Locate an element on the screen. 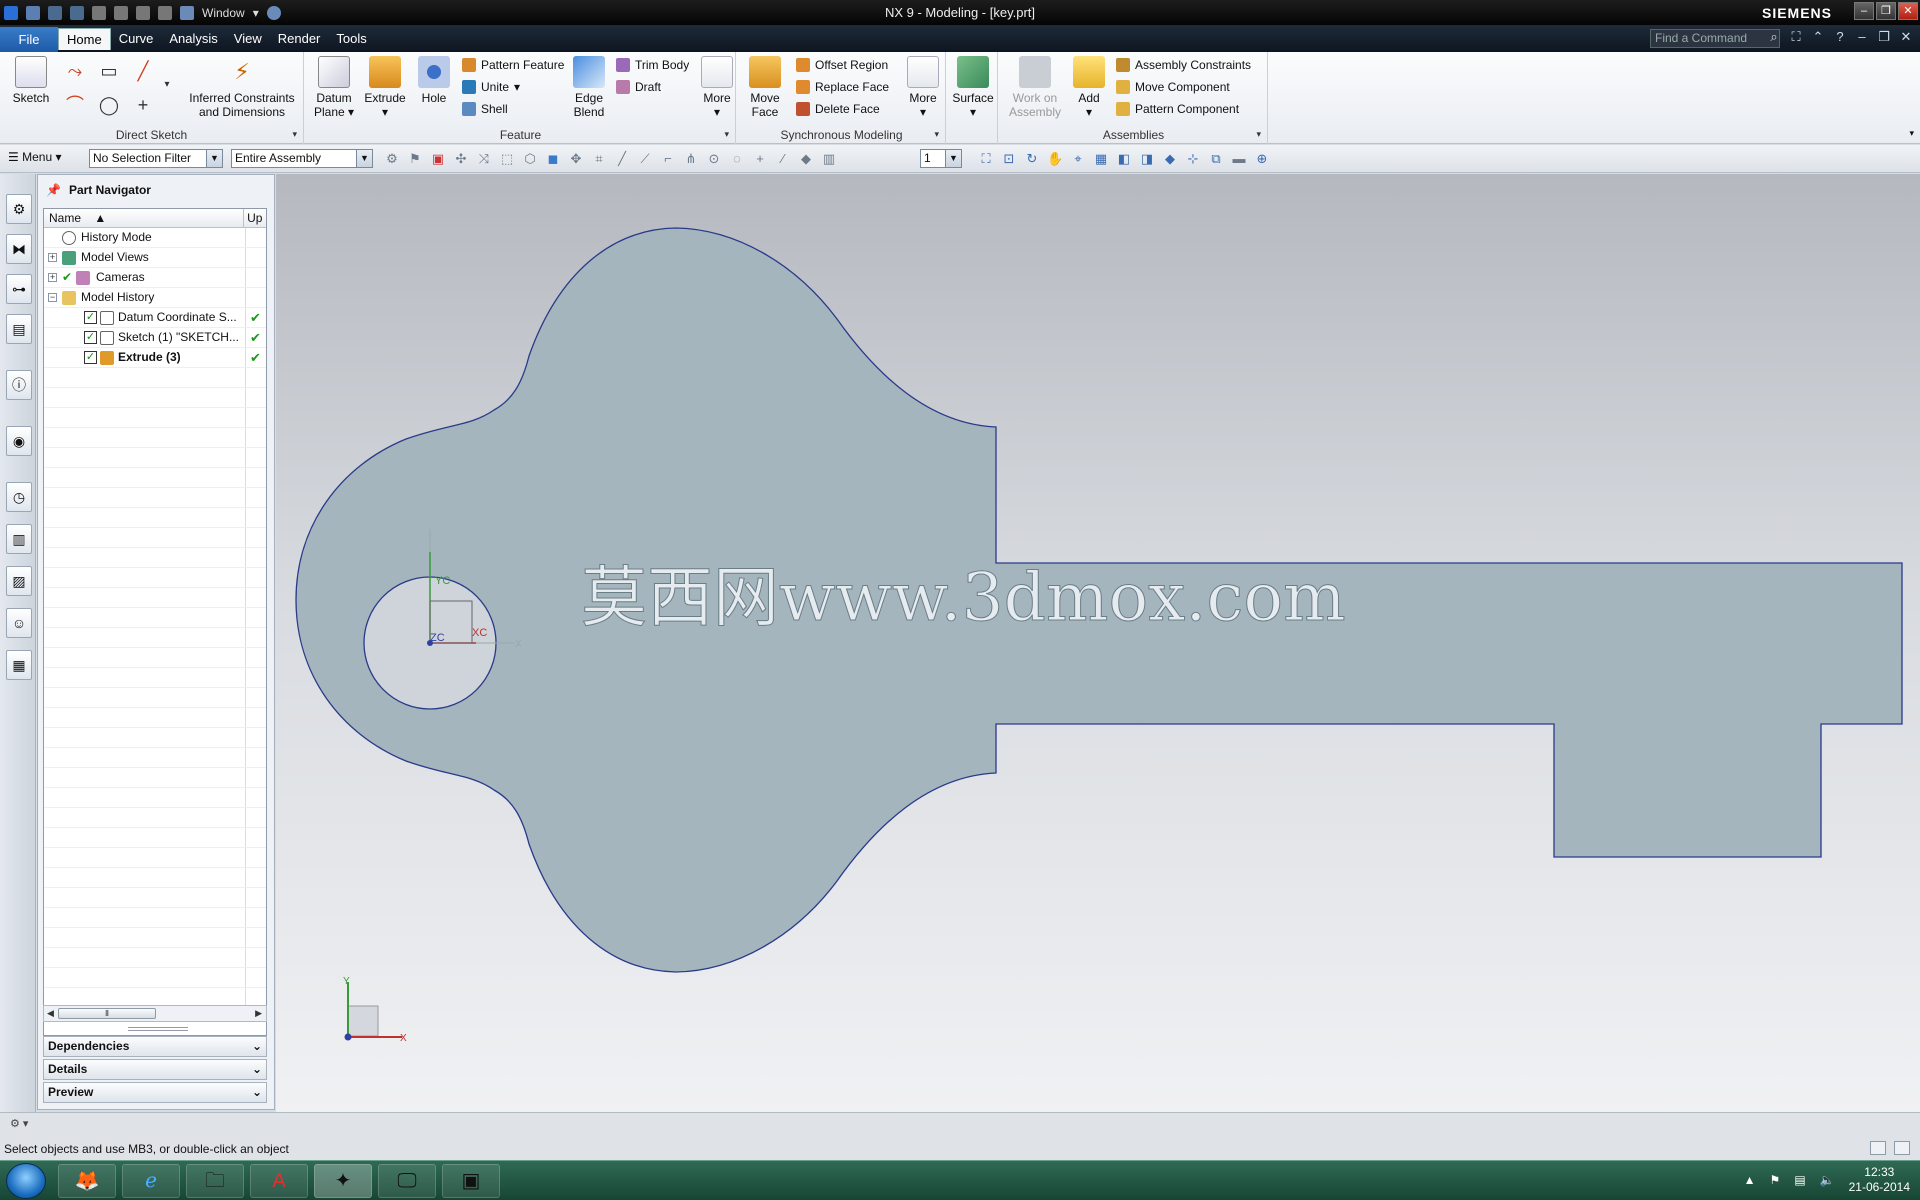 The width and height of the screenshot is (1920, 1200). replace-face-button: Replace Face is located at coordinates (842, 87).